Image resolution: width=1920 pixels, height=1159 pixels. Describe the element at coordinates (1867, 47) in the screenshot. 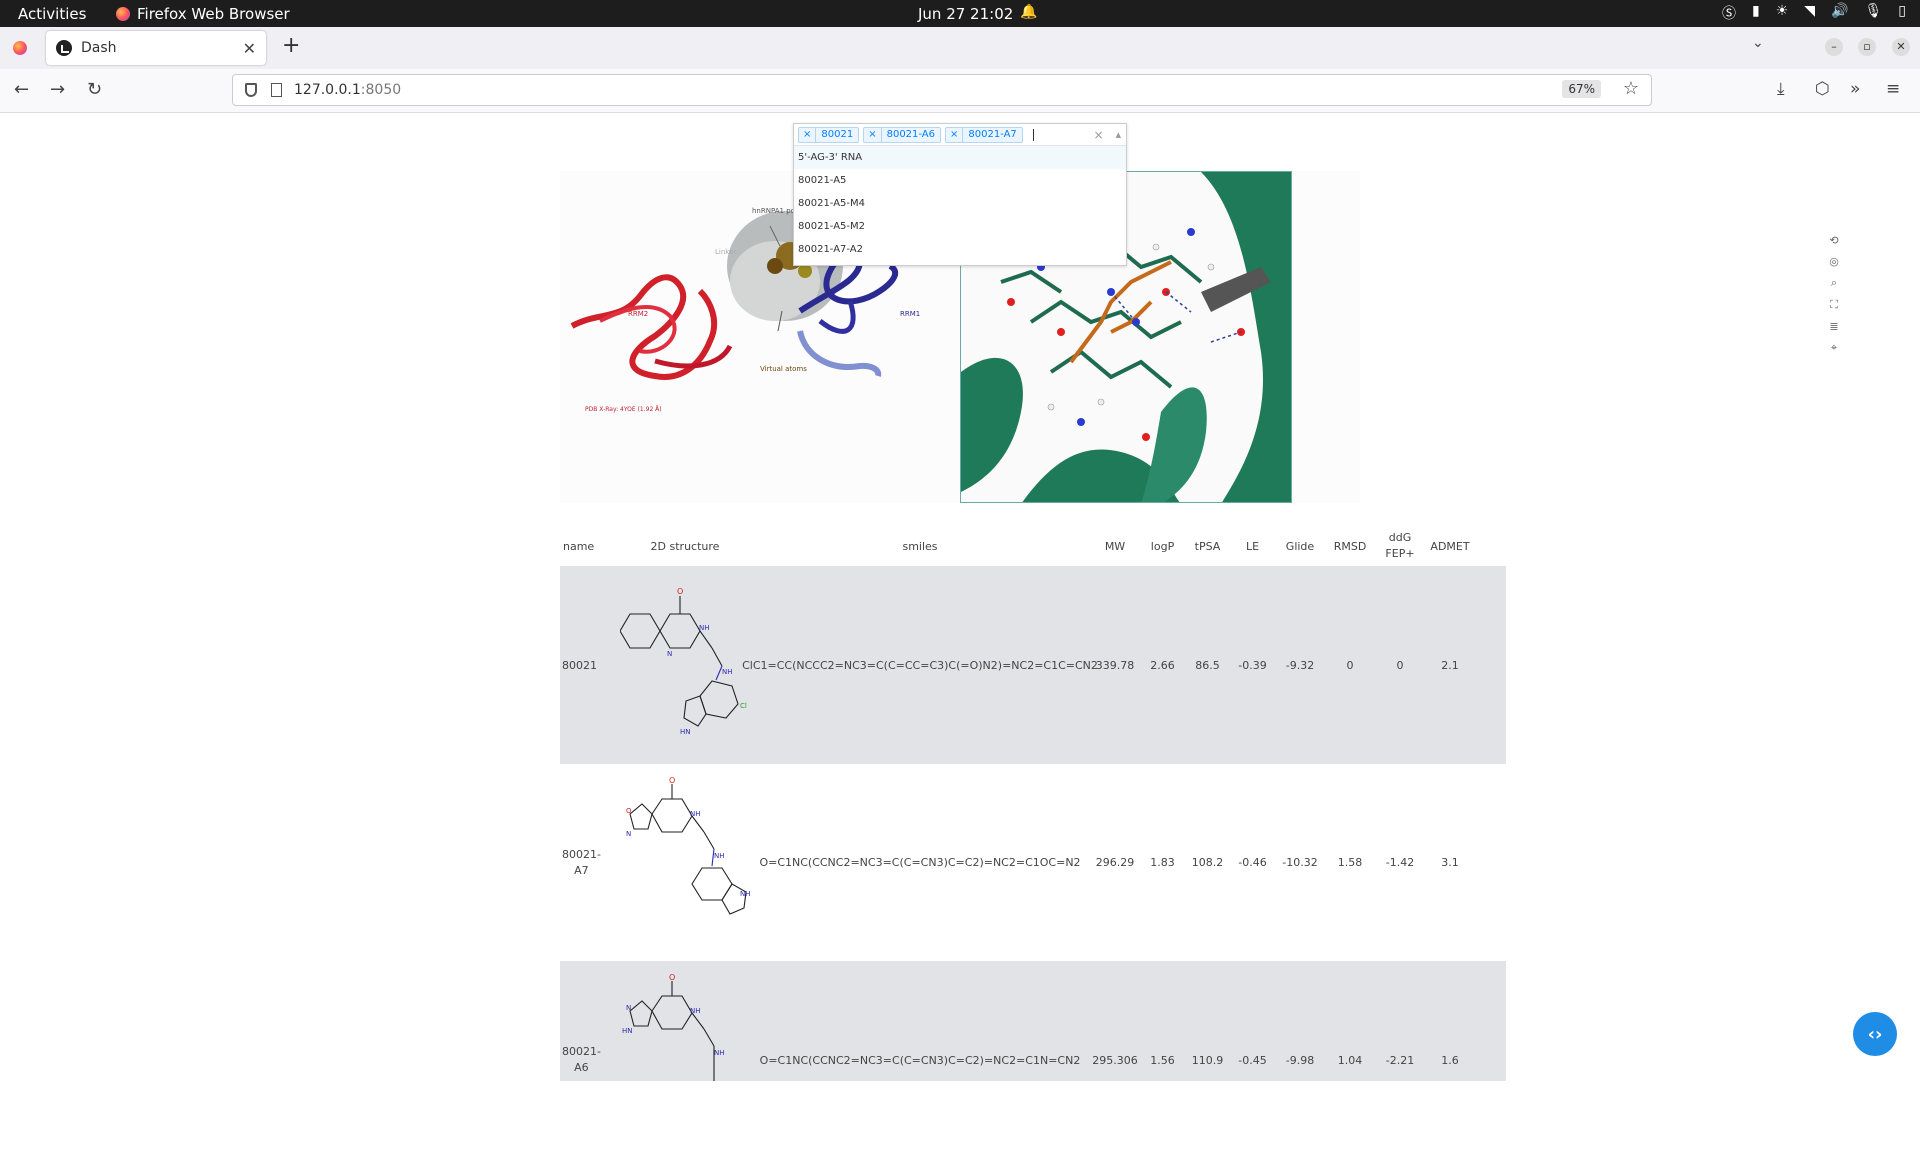

I see `restore-button: ▫` at that location.